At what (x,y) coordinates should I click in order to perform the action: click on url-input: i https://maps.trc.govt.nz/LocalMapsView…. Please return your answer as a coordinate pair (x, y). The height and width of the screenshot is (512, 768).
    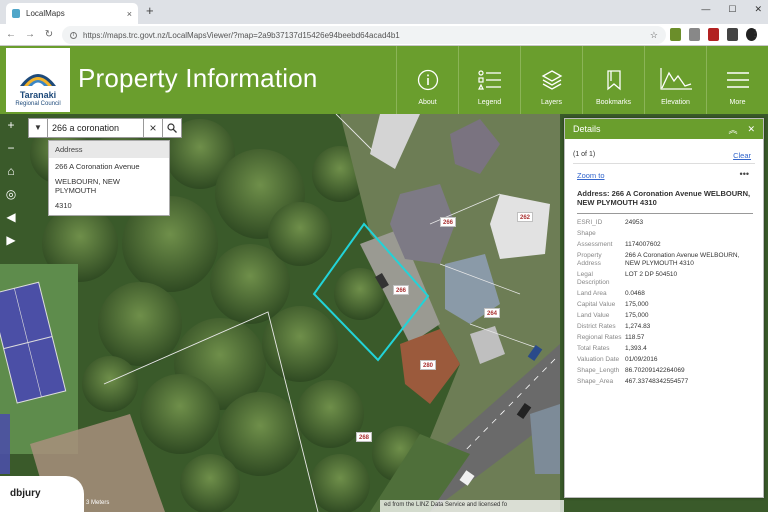
    Looking at the image, I should click on (364, 35).